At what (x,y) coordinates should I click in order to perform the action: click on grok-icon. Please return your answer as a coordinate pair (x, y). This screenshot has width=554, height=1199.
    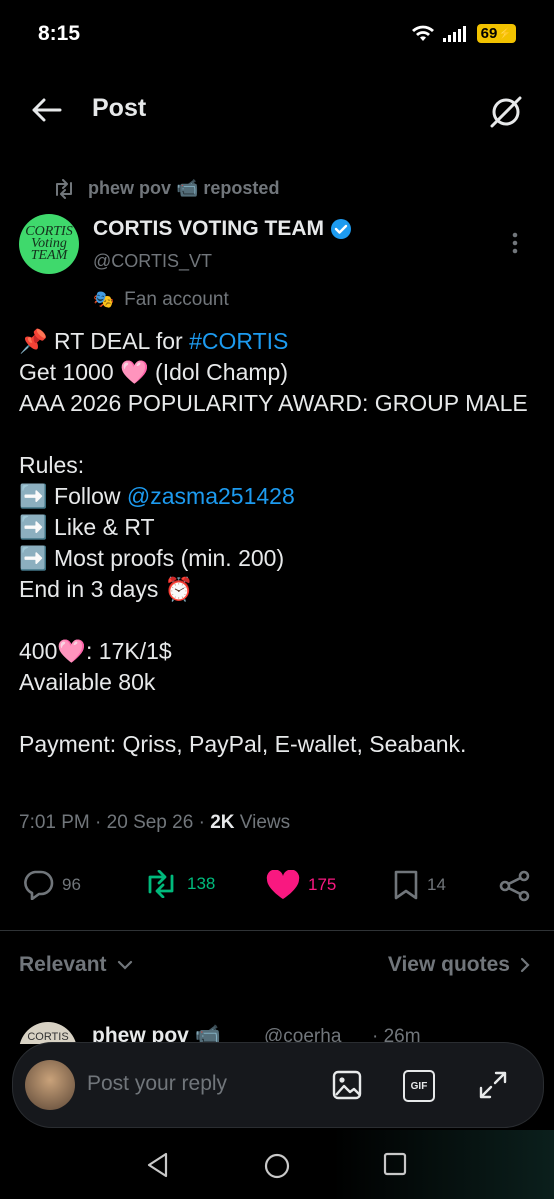
    Looking at the image, I should click on (506, 112).